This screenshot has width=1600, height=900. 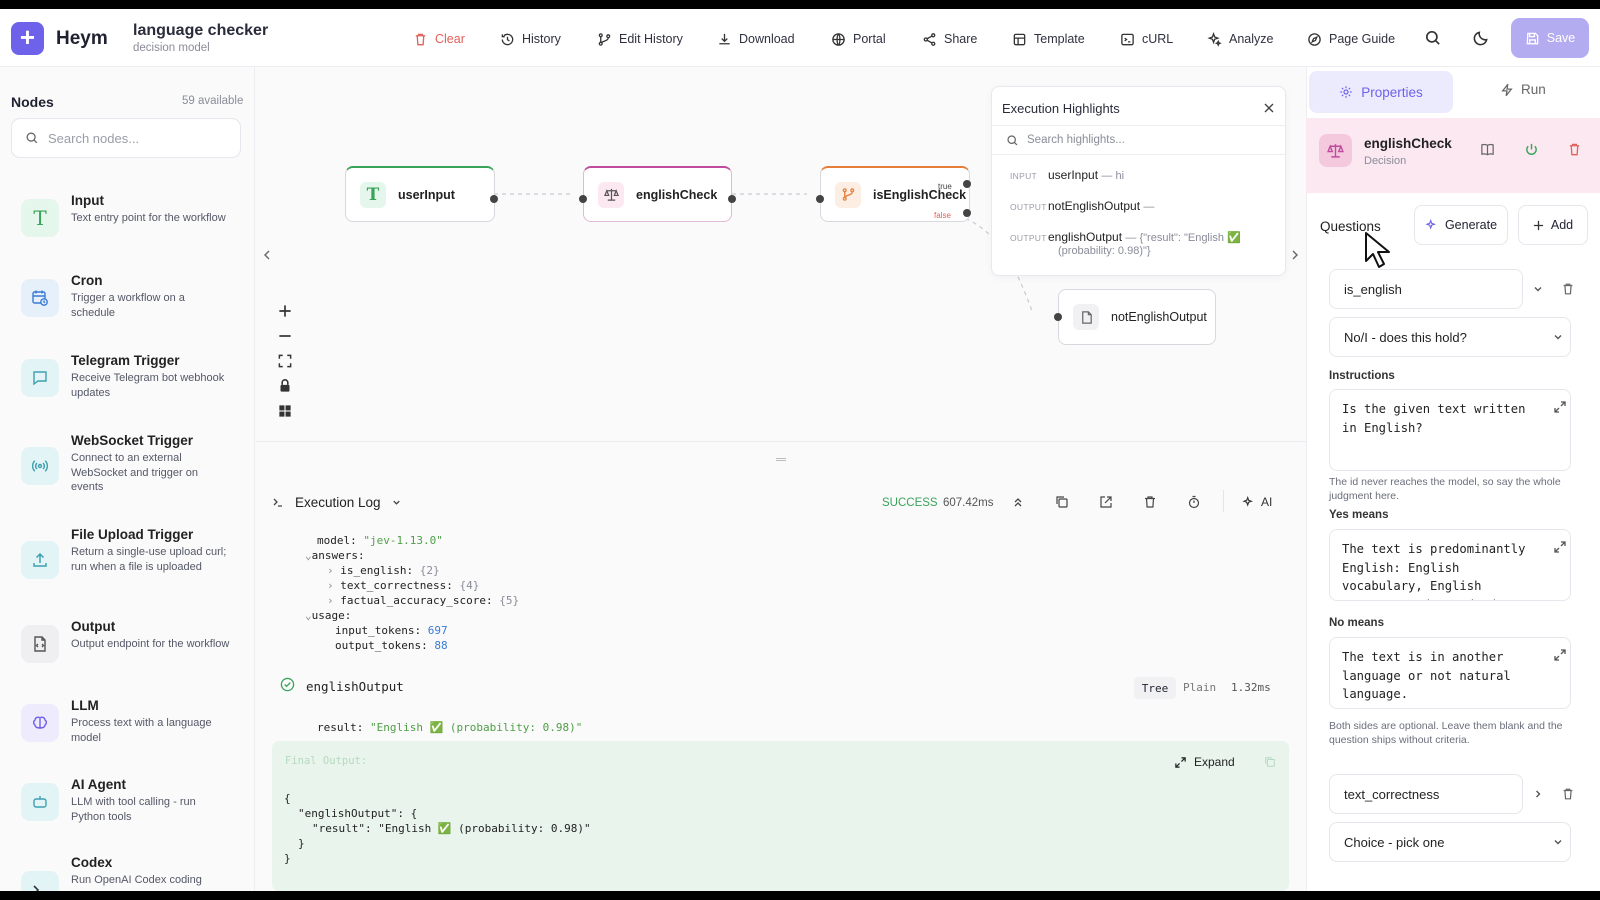 What do you see at coordinates (441, 645) in the screenshot?
I see `tree-value: 88` at bounding box center [441, 645].